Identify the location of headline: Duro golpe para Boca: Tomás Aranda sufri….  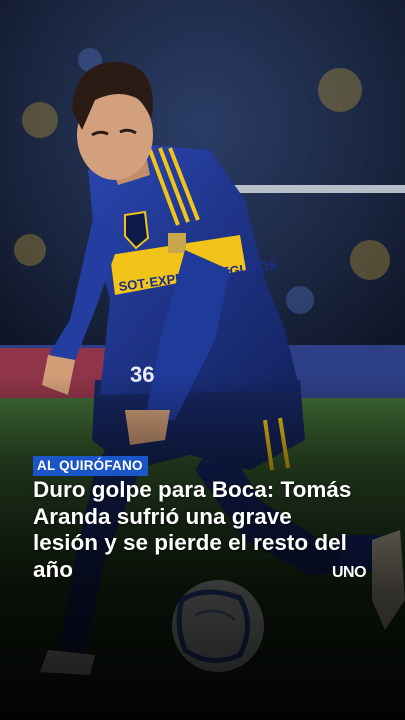
(198, 530).